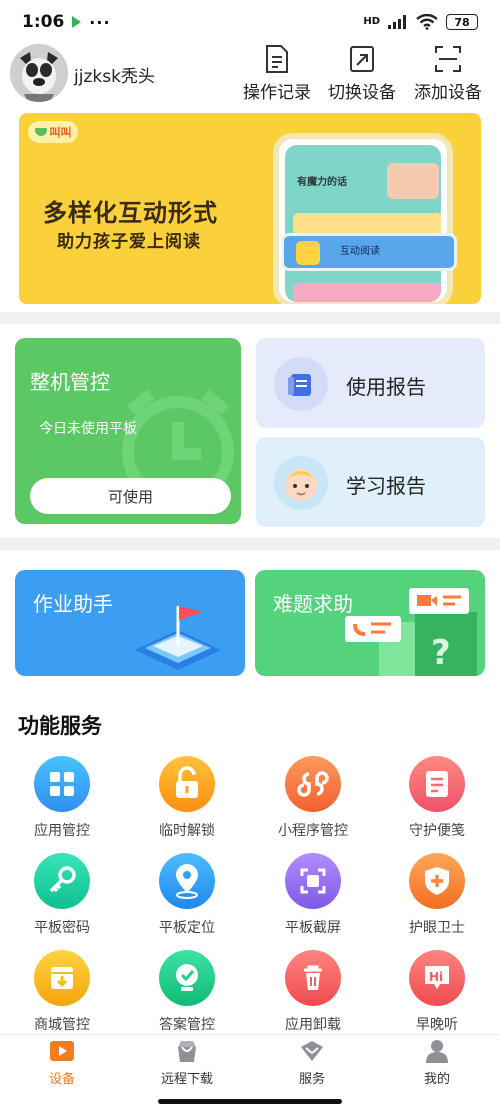 This screenshot has width=500, height=1111. I want to click on more-notifications-icon: ···, so click(100, 22).